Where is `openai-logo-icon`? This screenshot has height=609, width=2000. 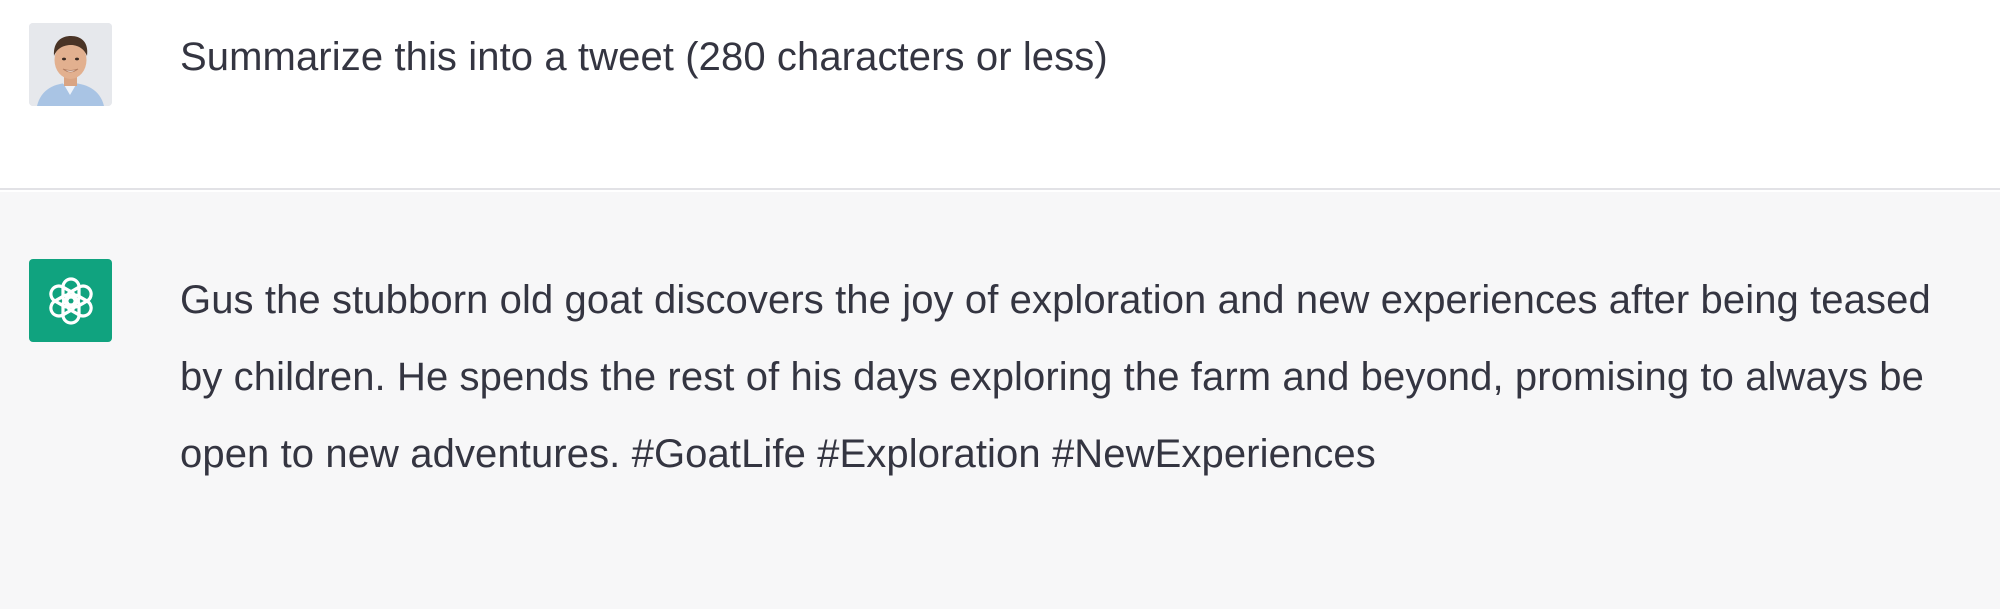 openai-logo-icon is located at coordinates (70, 300).